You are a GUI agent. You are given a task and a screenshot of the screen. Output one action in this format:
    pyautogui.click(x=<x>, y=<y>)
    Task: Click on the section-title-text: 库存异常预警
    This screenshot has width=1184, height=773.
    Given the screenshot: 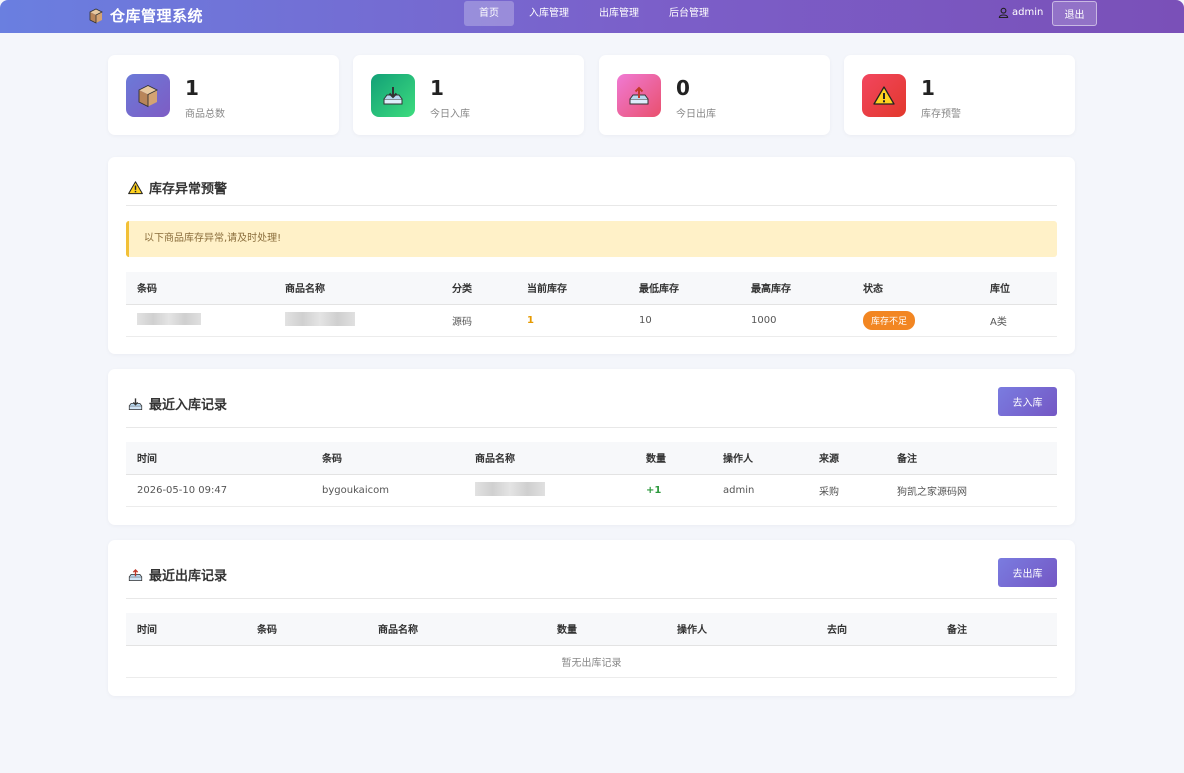 What is the action you would take?
    pyautogui.click(x=188, y=189)
    